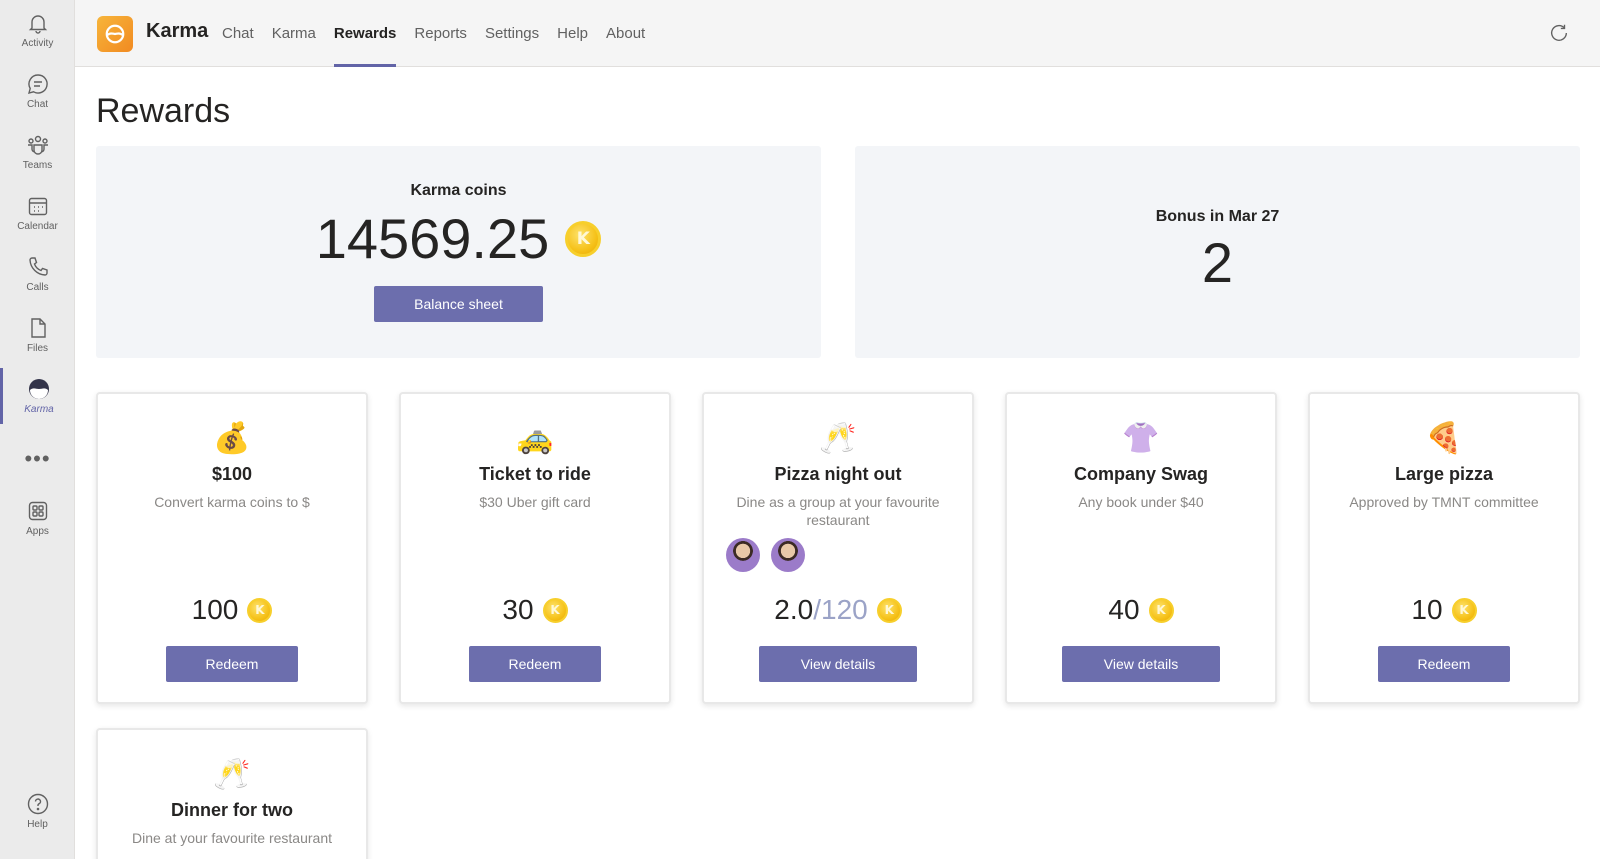 The image size is (1600, 859). I want to click on teams-icon, so click(37, 145).